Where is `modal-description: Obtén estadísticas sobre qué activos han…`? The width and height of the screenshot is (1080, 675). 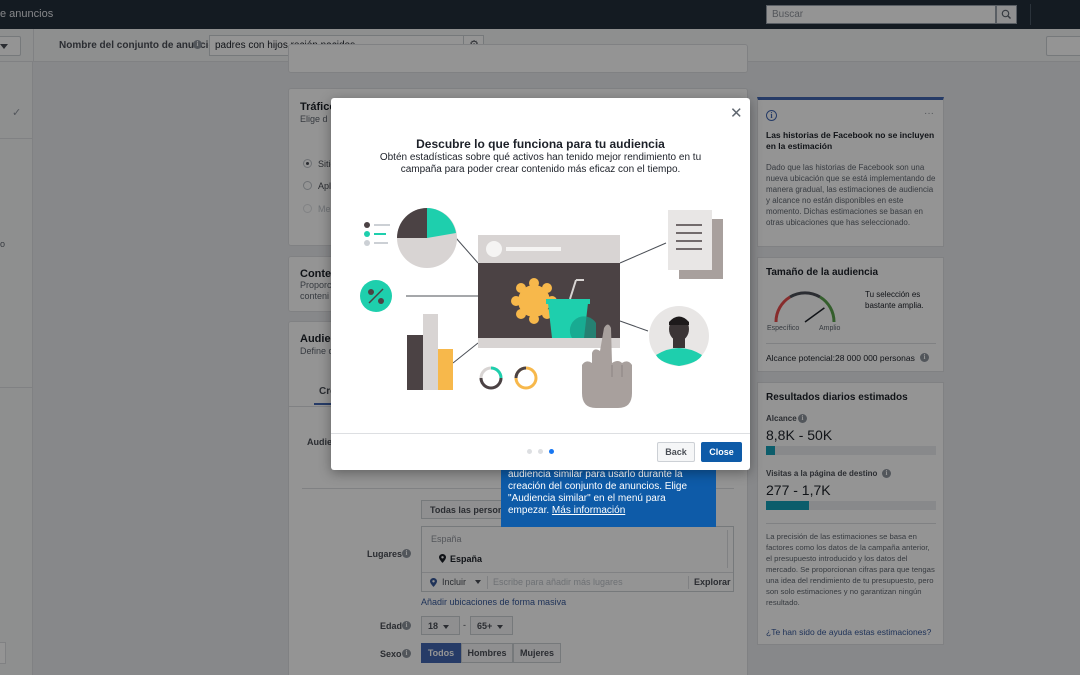
modal-description: Obtén estadísticas sobre qué activos han… is located at coordinates (540, 163).